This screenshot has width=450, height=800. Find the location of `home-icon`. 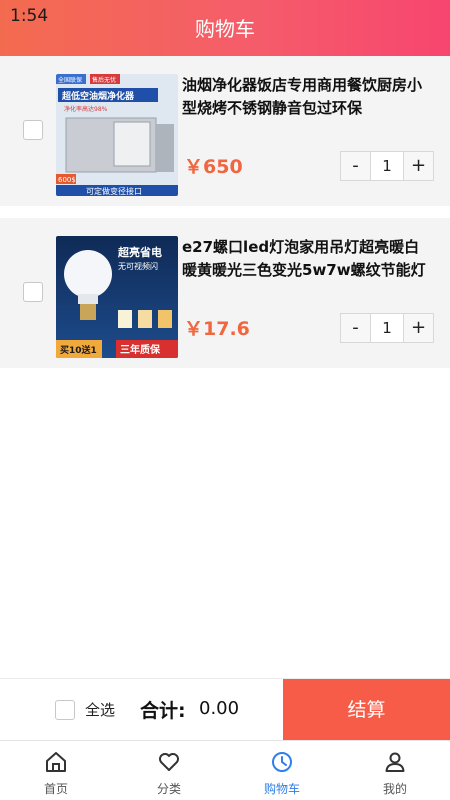

home-icon is located at coordinates (56, 762).